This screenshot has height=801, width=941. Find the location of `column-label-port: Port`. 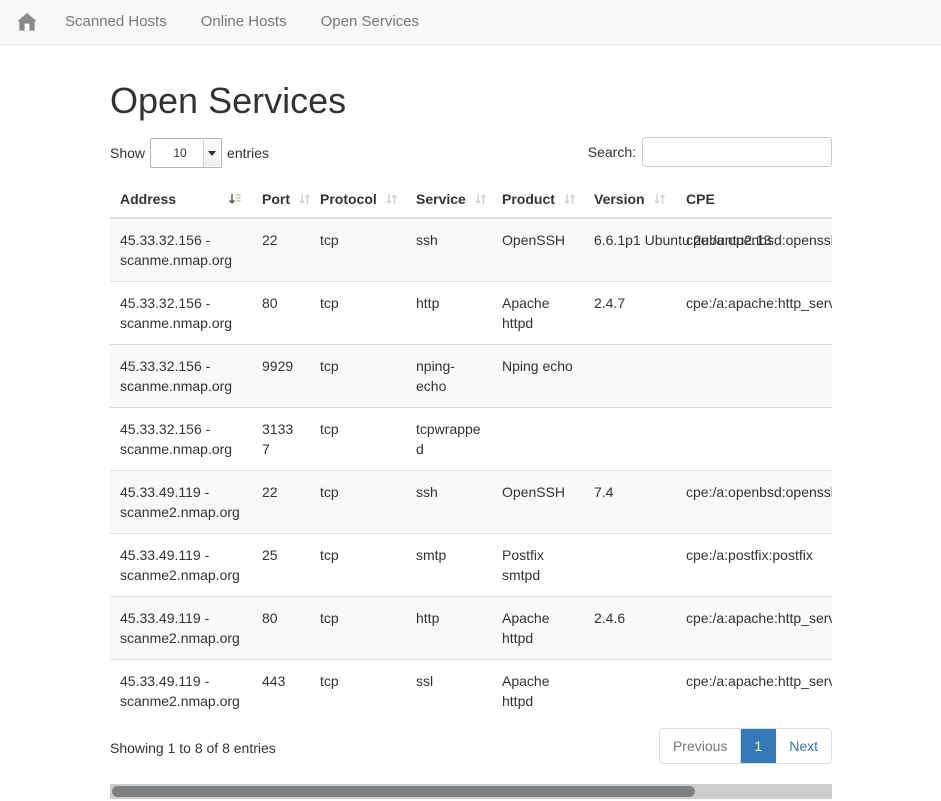

column-label-port: Port is located at coordinates (276, 199).